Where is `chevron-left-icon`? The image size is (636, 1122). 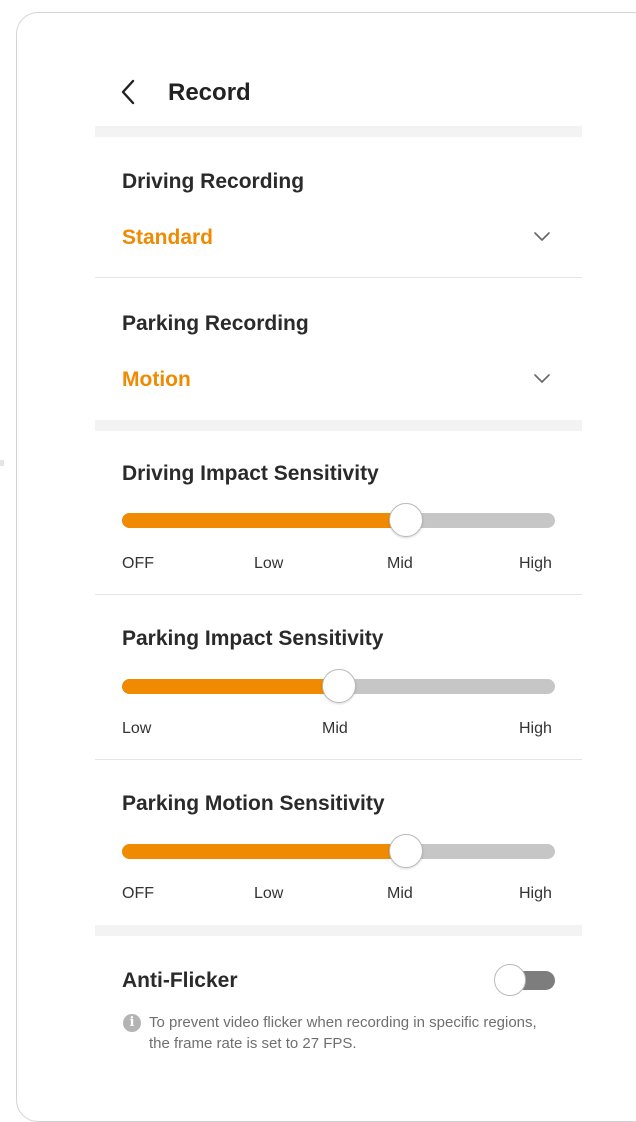 chevron-left-icon is located at coordinates (128, 92).